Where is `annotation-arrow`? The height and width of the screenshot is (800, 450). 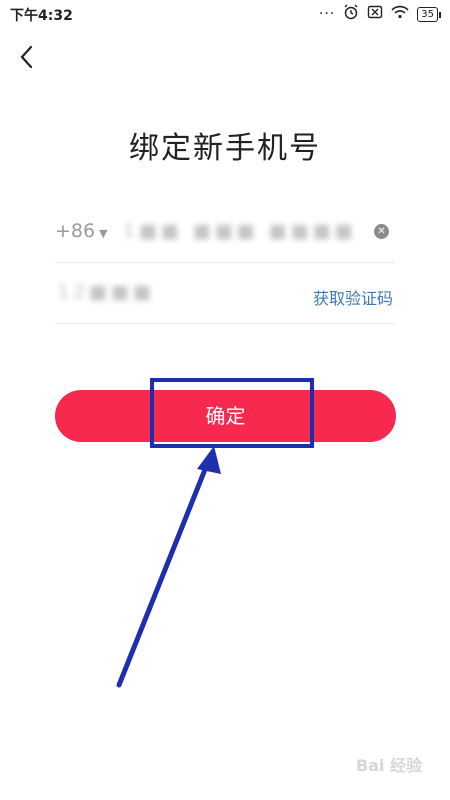
annotation-arrow is located at coordinates (168, 567).